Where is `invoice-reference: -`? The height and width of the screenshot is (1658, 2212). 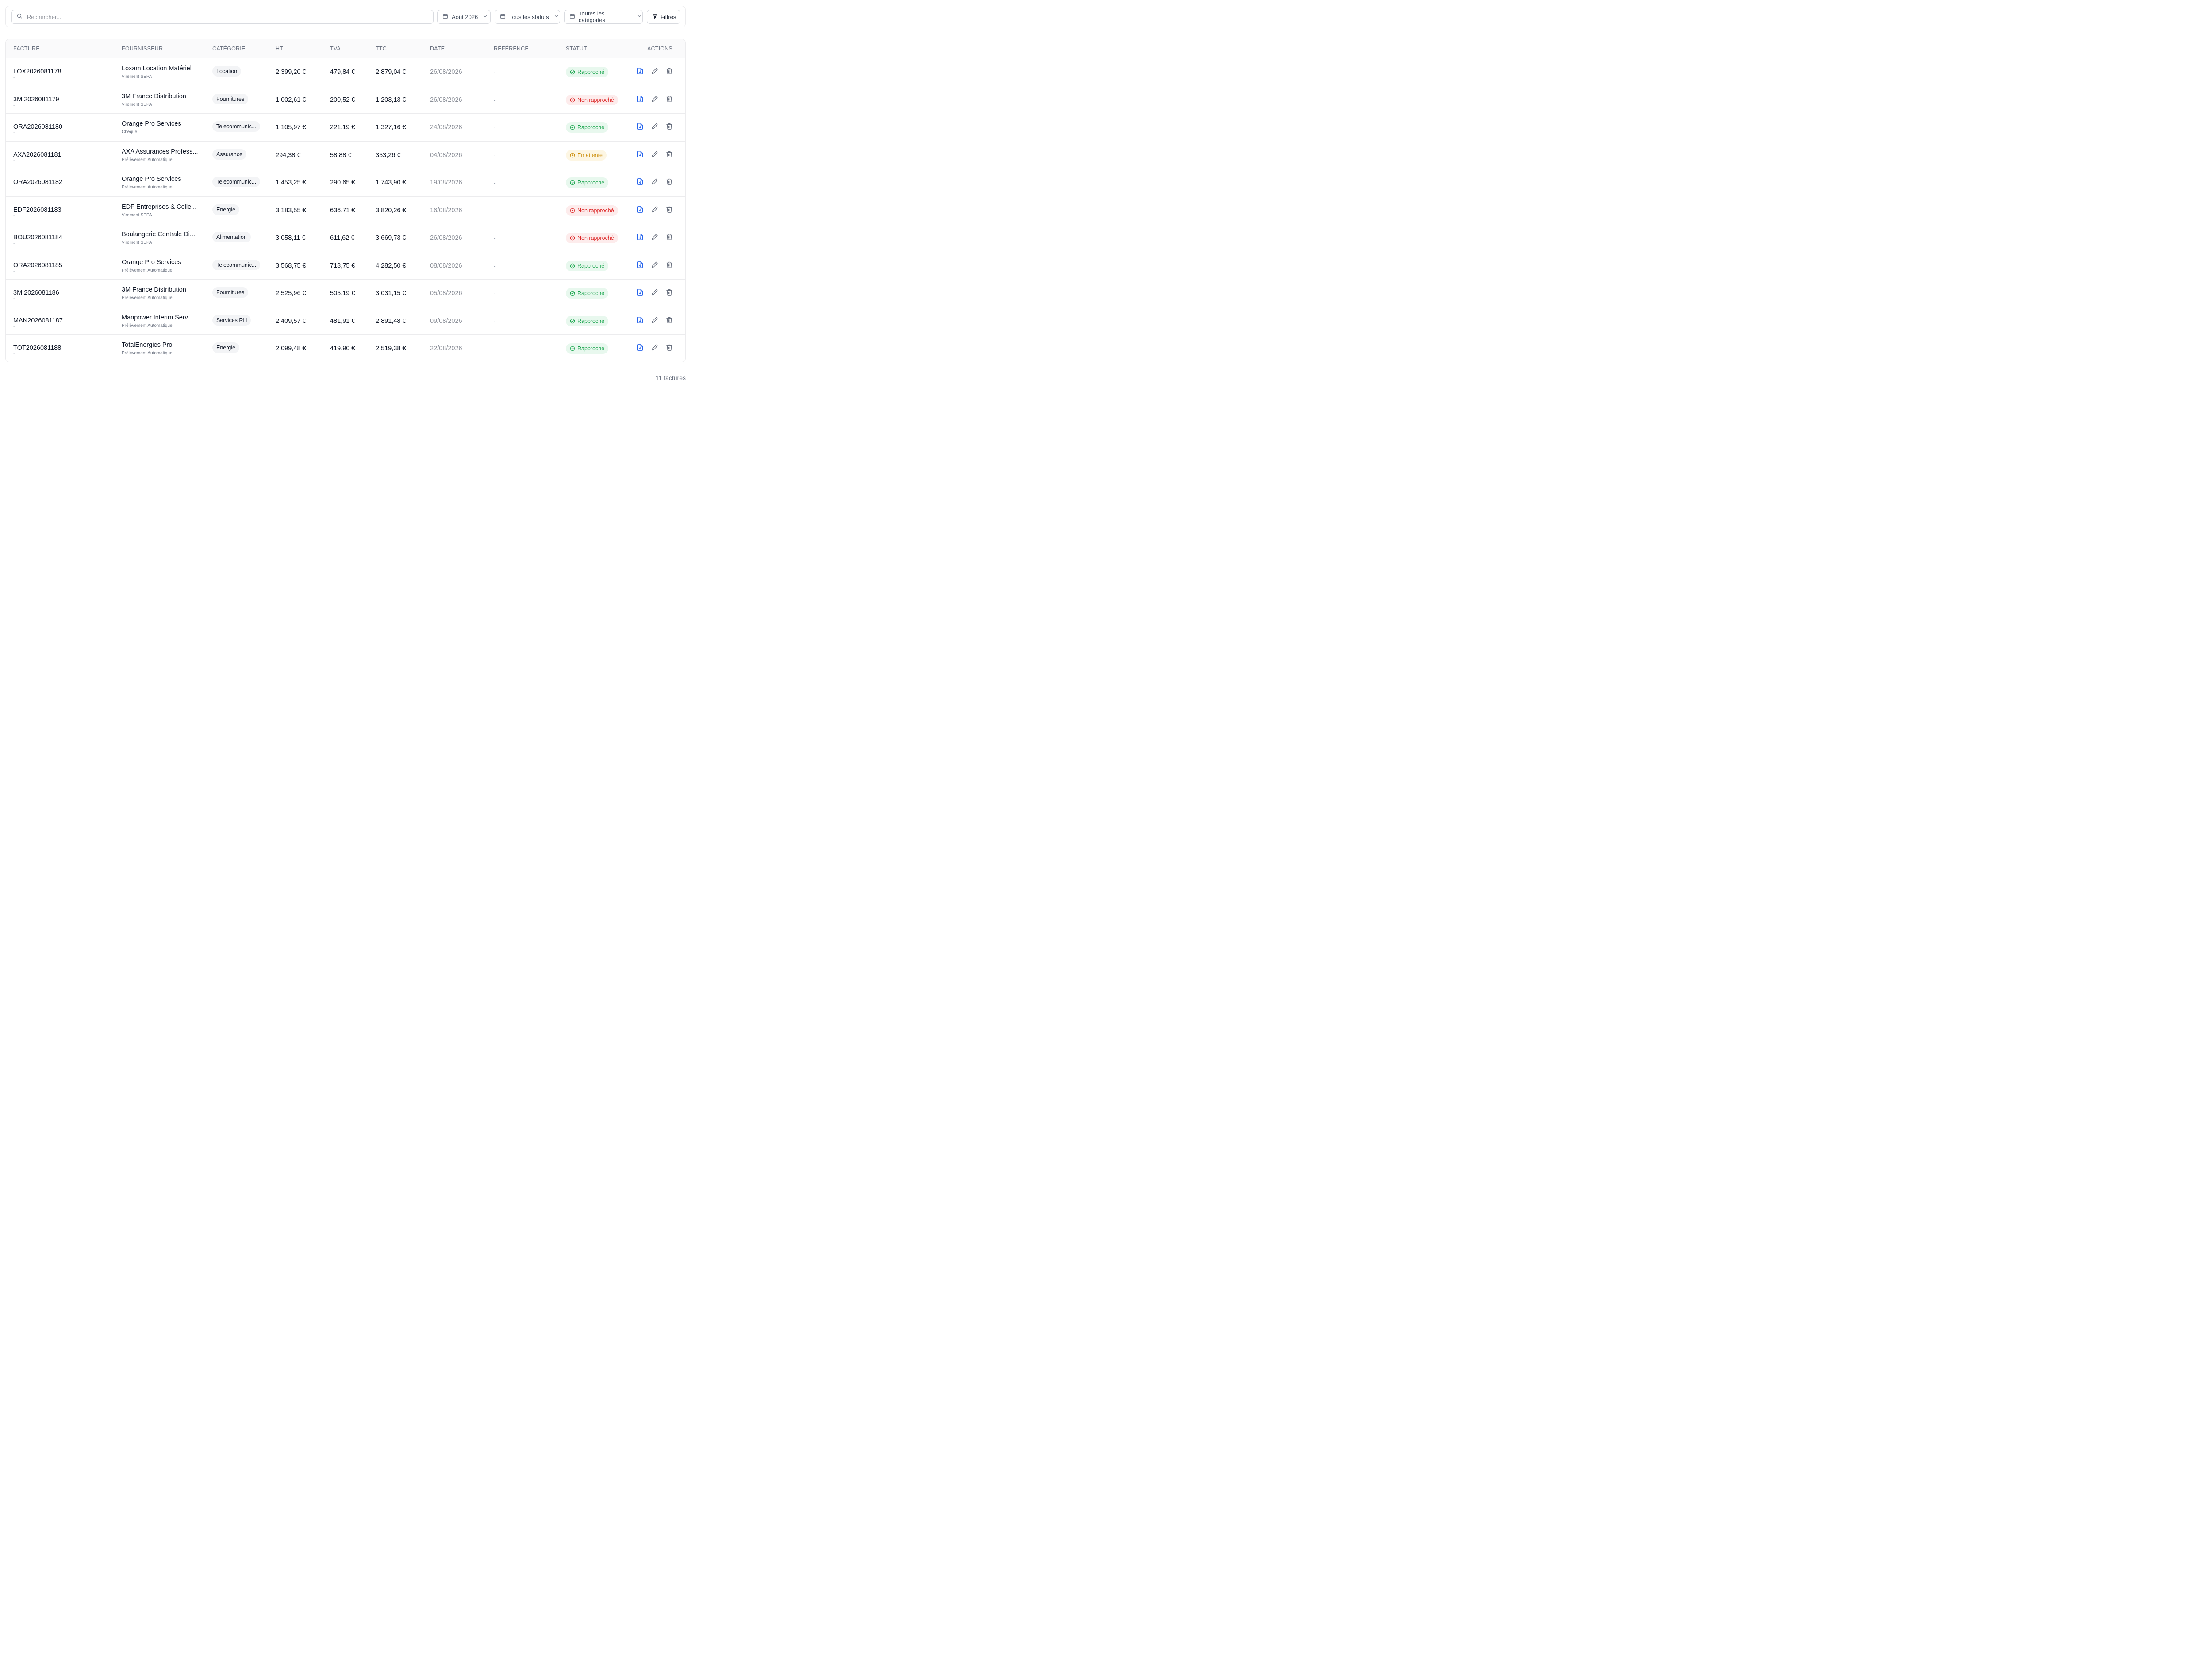
invoice-reference: - is located at coordinates (495, 321).